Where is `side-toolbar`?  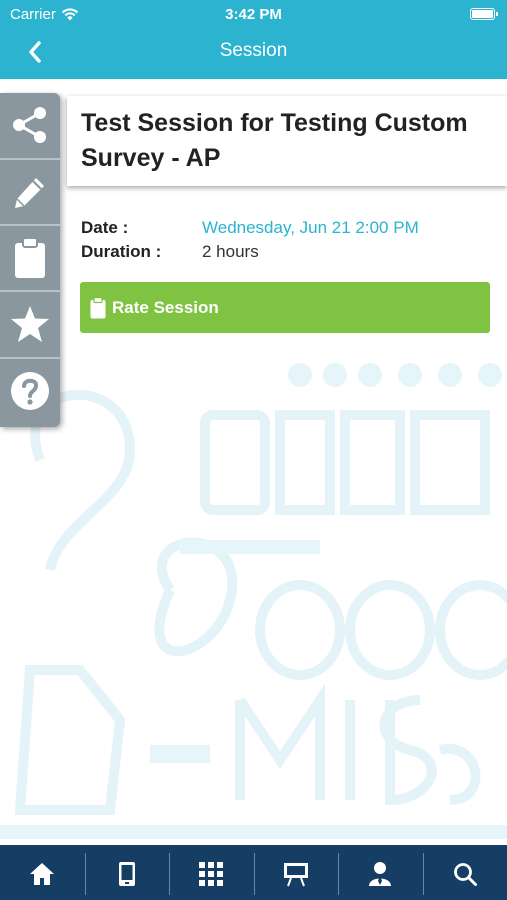 side-toolbar is located at coordinates (30, 260).